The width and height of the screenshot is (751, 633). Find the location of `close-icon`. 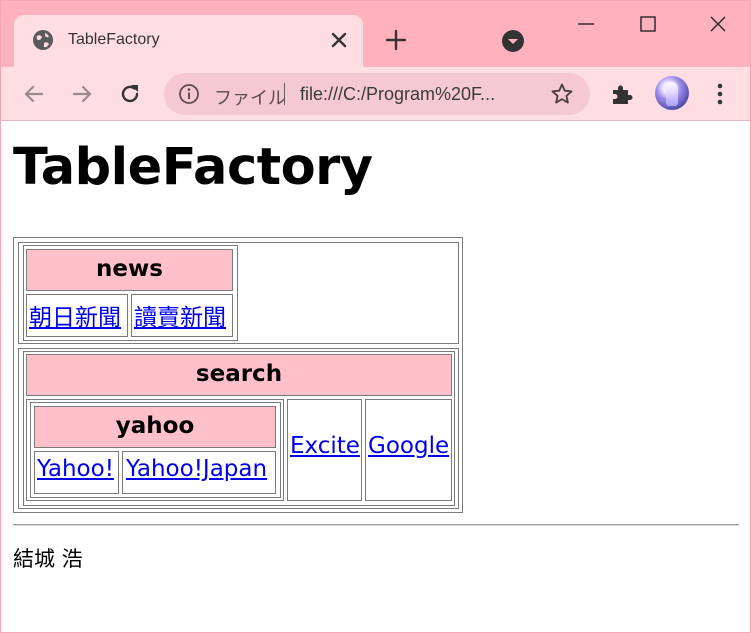

close-icon is located at coordinates (339, 40).